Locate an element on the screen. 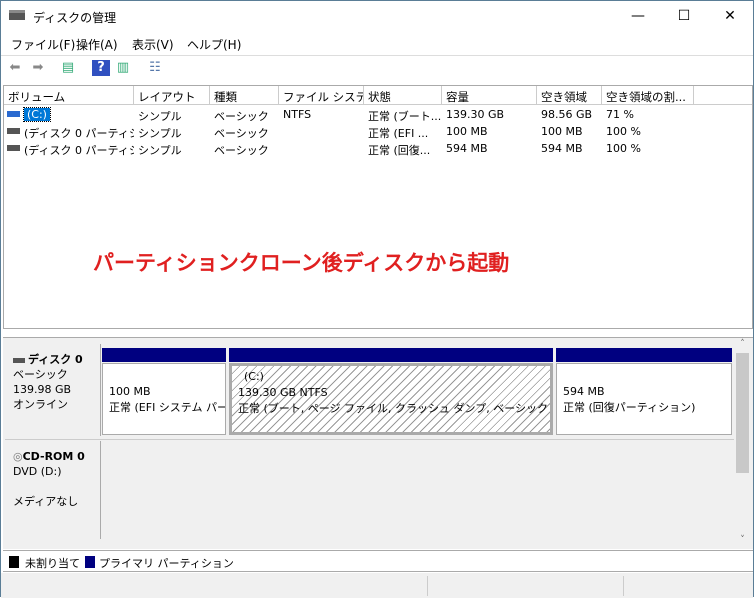  legend-primary-label: プライマリ パーティション is located at coordinates (166, 563).